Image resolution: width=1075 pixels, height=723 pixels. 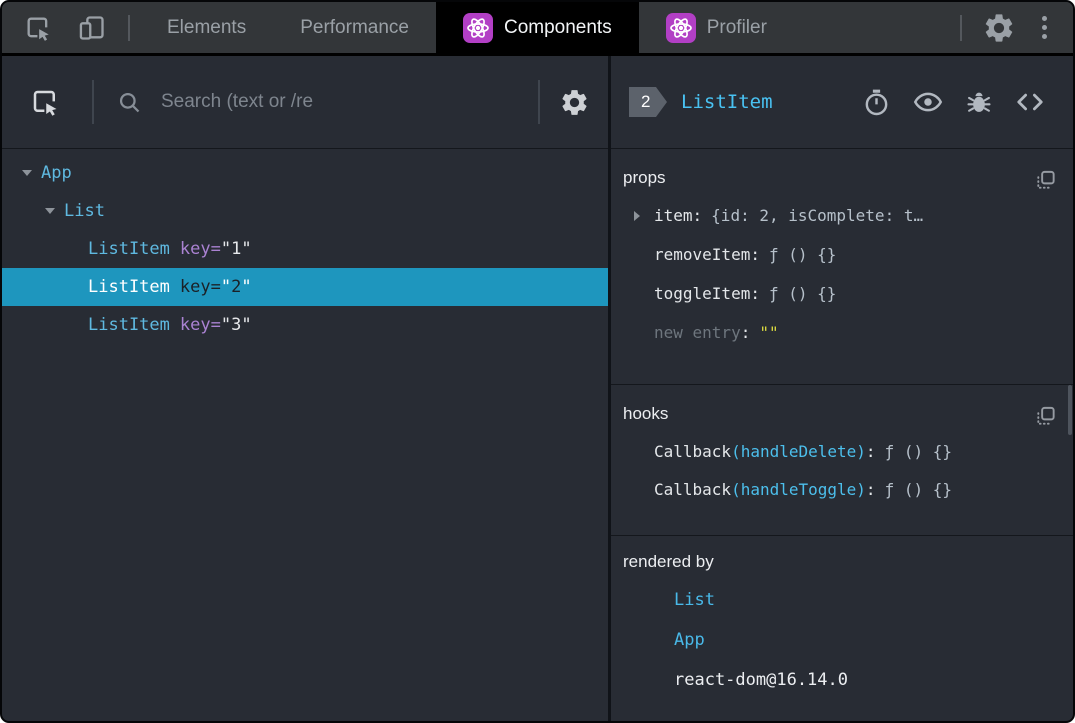 I want to click on new-entry-value: "", so click(x=768, y=332).